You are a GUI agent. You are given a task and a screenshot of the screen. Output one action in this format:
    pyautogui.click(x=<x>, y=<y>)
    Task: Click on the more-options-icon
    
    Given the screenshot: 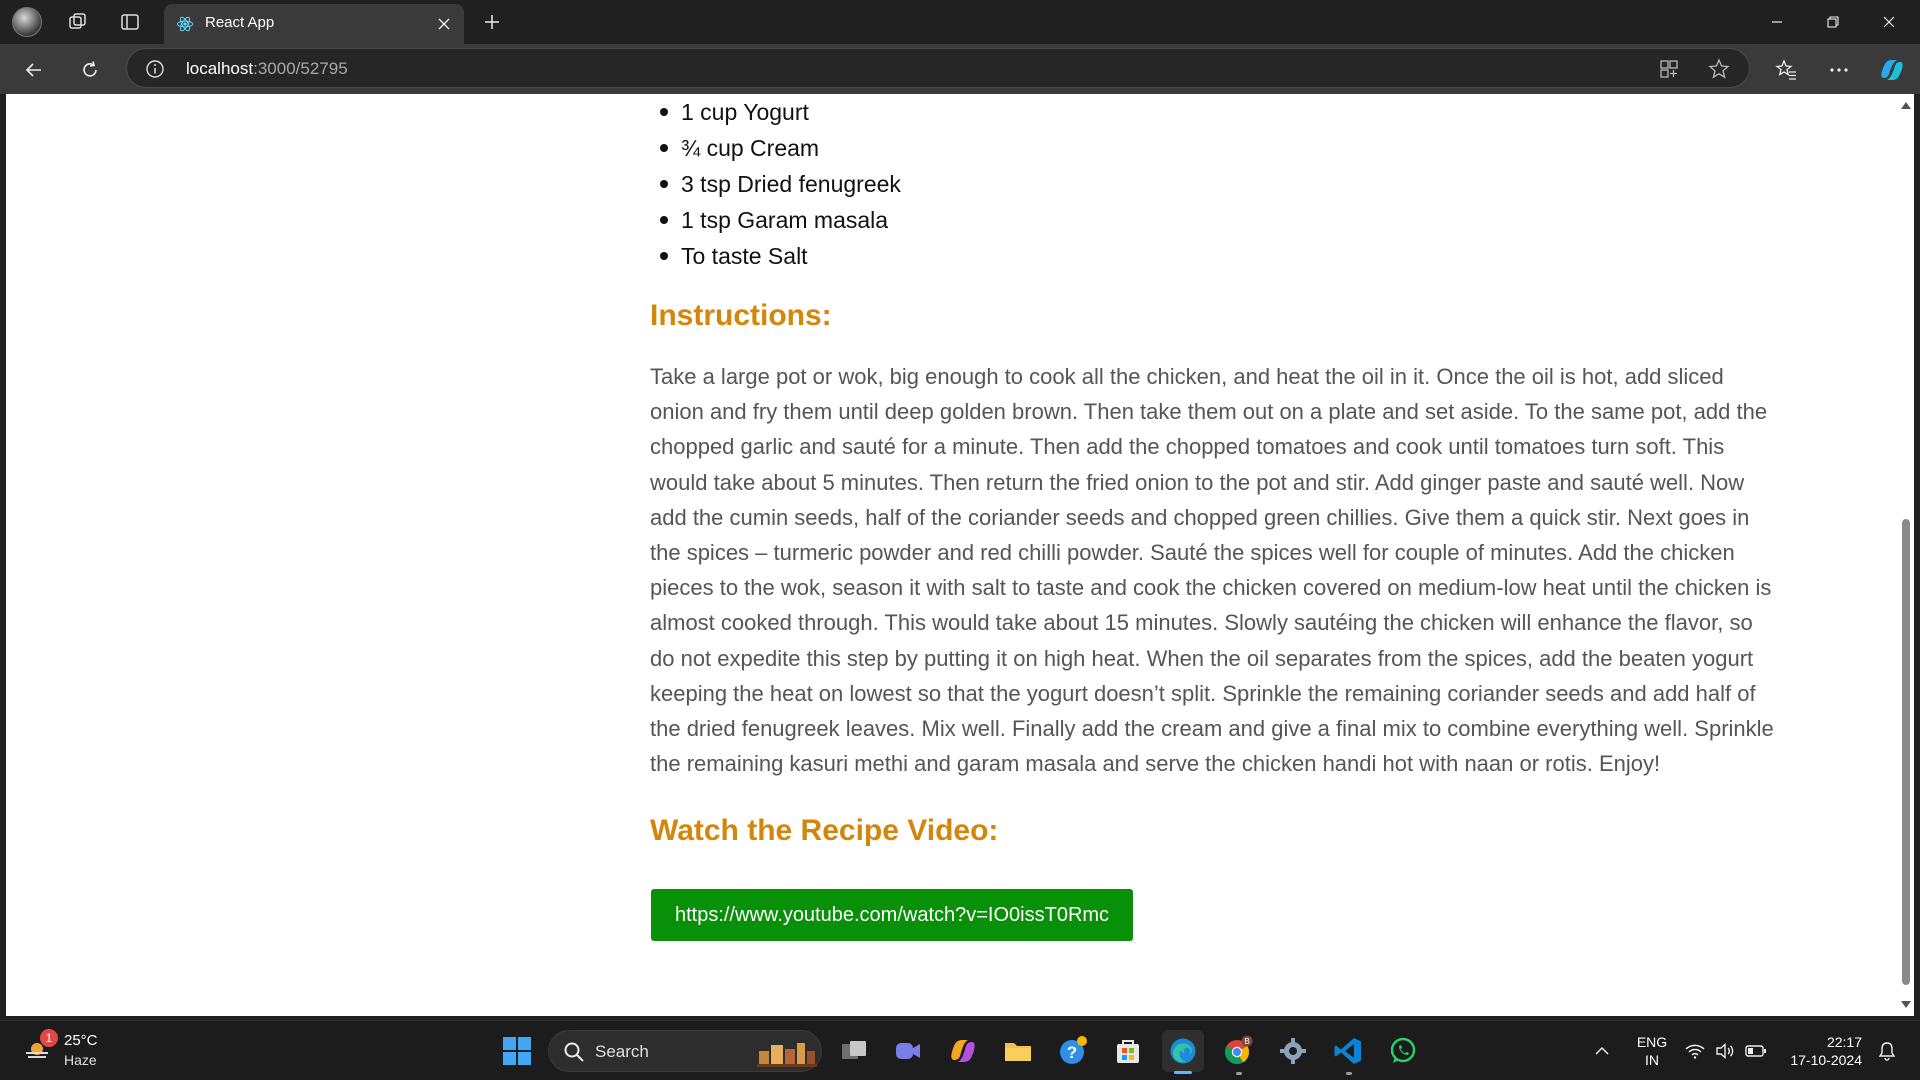 What is the action you would take?
    pyautogui.click(x=1839, y=70)
    